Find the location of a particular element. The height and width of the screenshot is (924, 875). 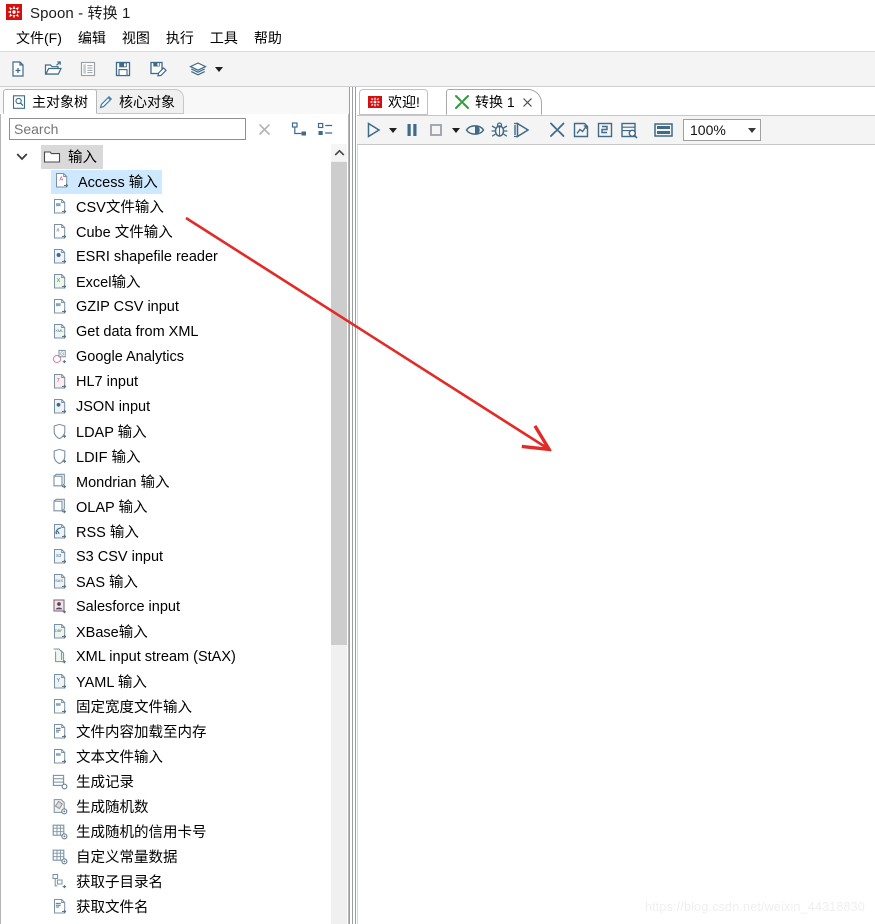

tree-item: G Google Analytics is located at coordinates (167, 356).